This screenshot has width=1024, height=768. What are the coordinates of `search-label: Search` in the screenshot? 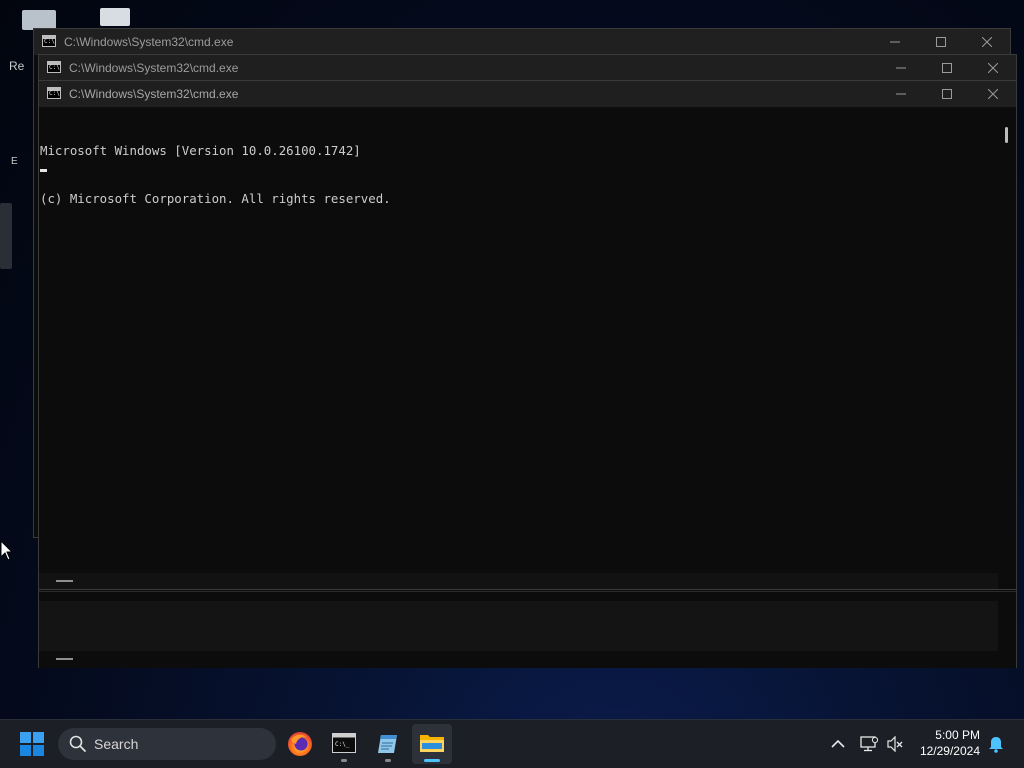 It's located at (116, 744).